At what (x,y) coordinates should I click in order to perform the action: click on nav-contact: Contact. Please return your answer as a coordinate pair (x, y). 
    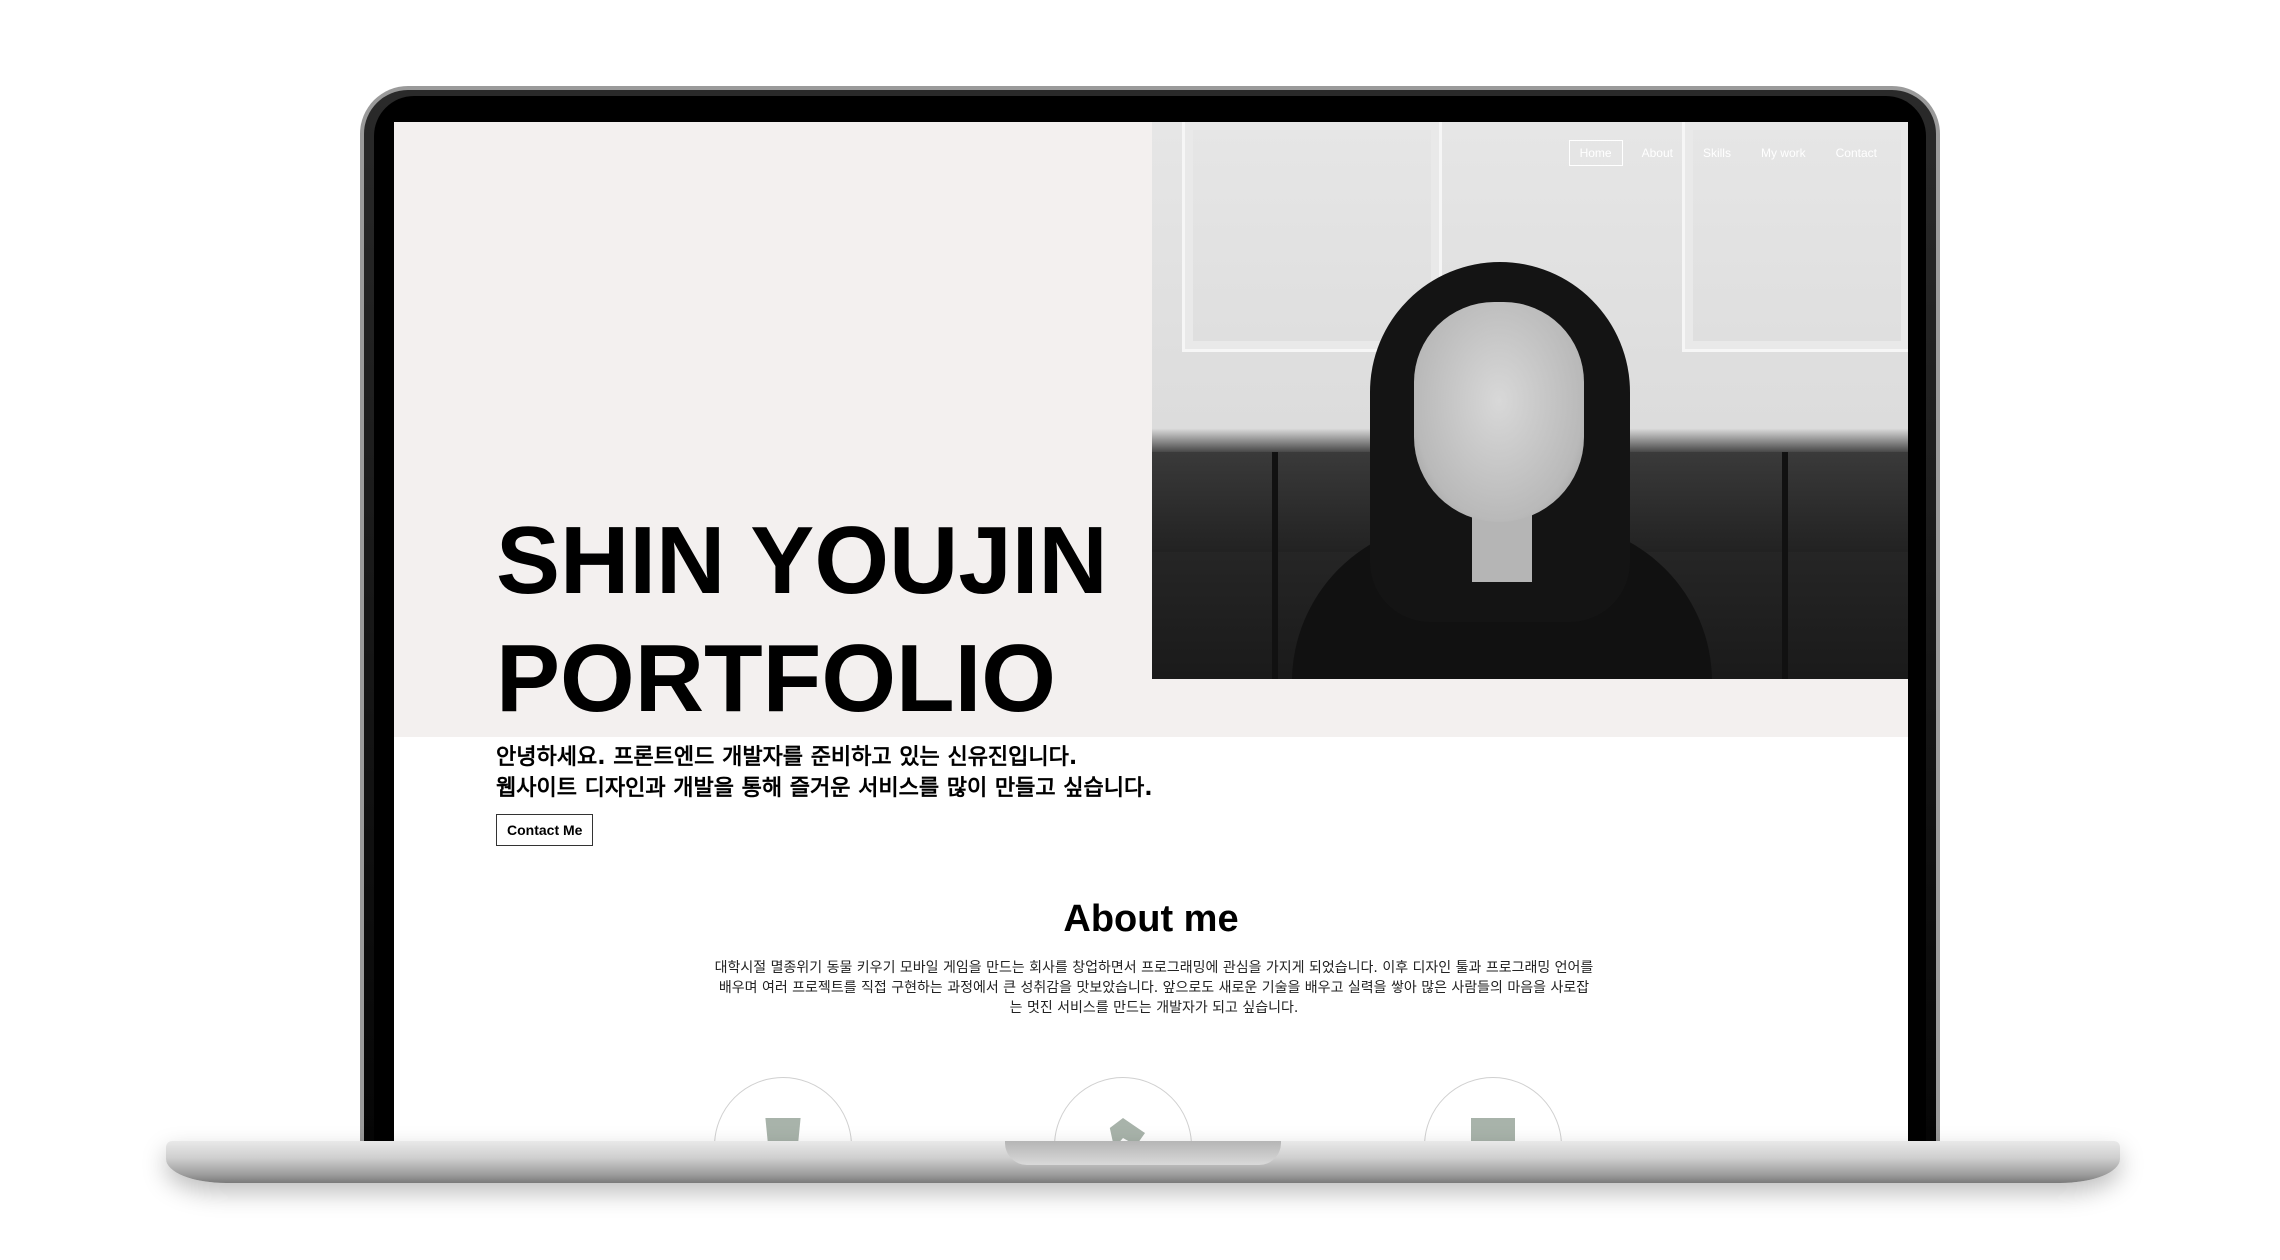
    Looking at the image, I should click on (1856, 153).